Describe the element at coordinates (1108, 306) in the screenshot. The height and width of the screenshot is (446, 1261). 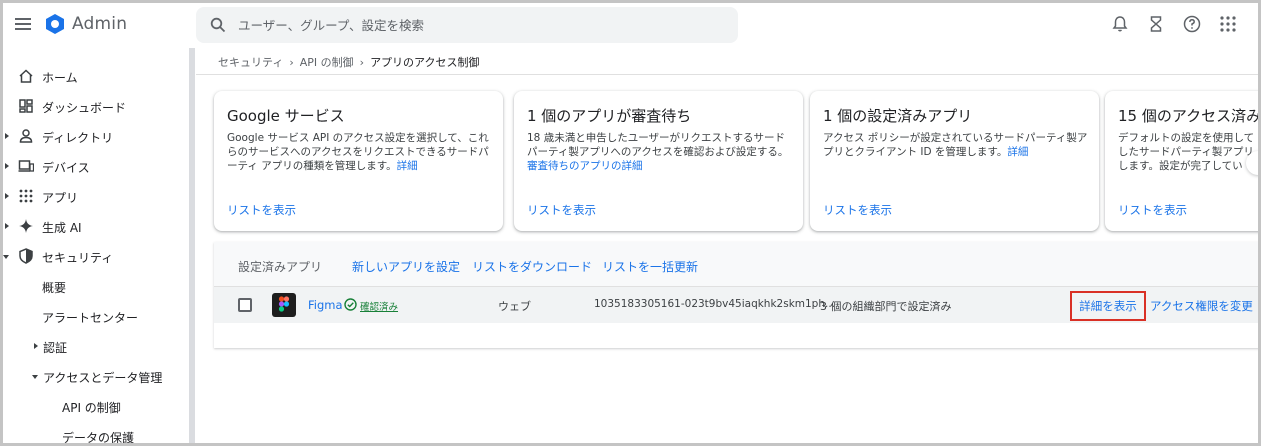
I see `view-details-button: 詳細を表示` at that location.